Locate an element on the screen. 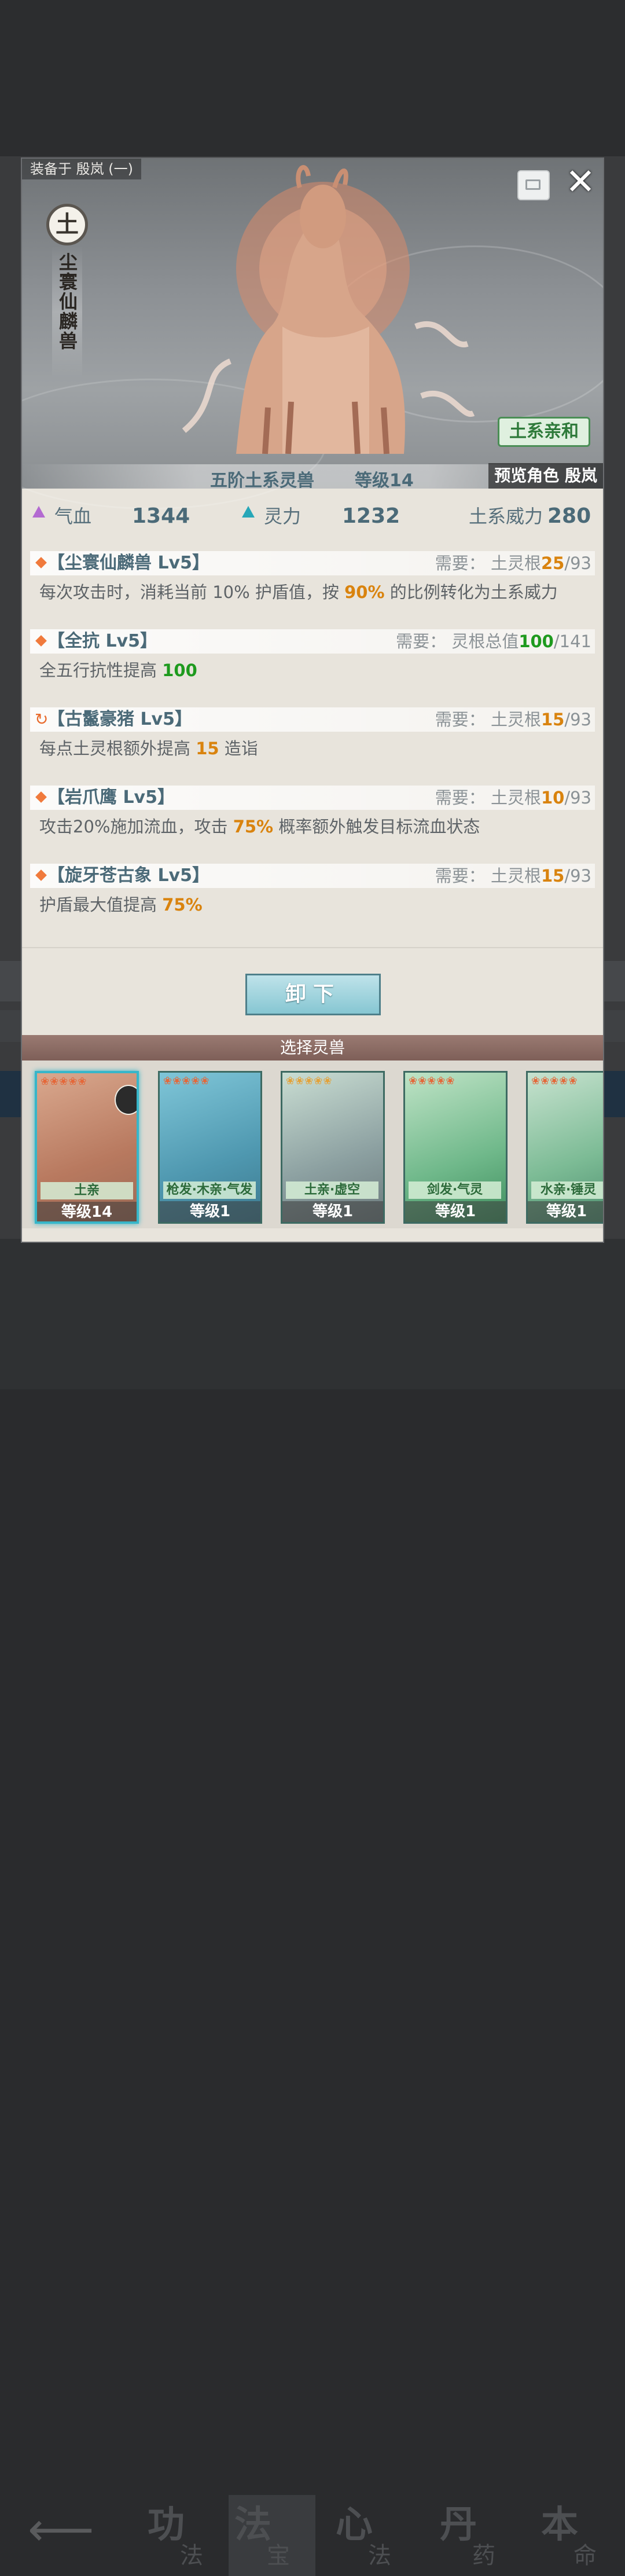  skill-description: 每次攻击时，消耗当前 10% 护盾值，按 90% 的比例转化为土系威力 is located at coordinates (298, 592).